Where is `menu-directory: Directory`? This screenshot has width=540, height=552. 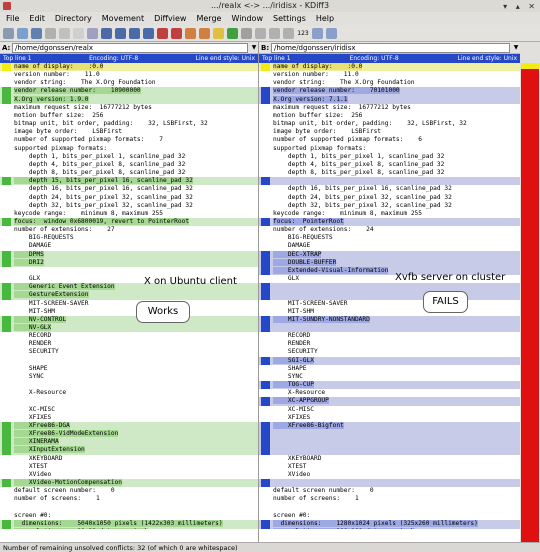
menu-directory: Directory is located at coordinates (73, 18).